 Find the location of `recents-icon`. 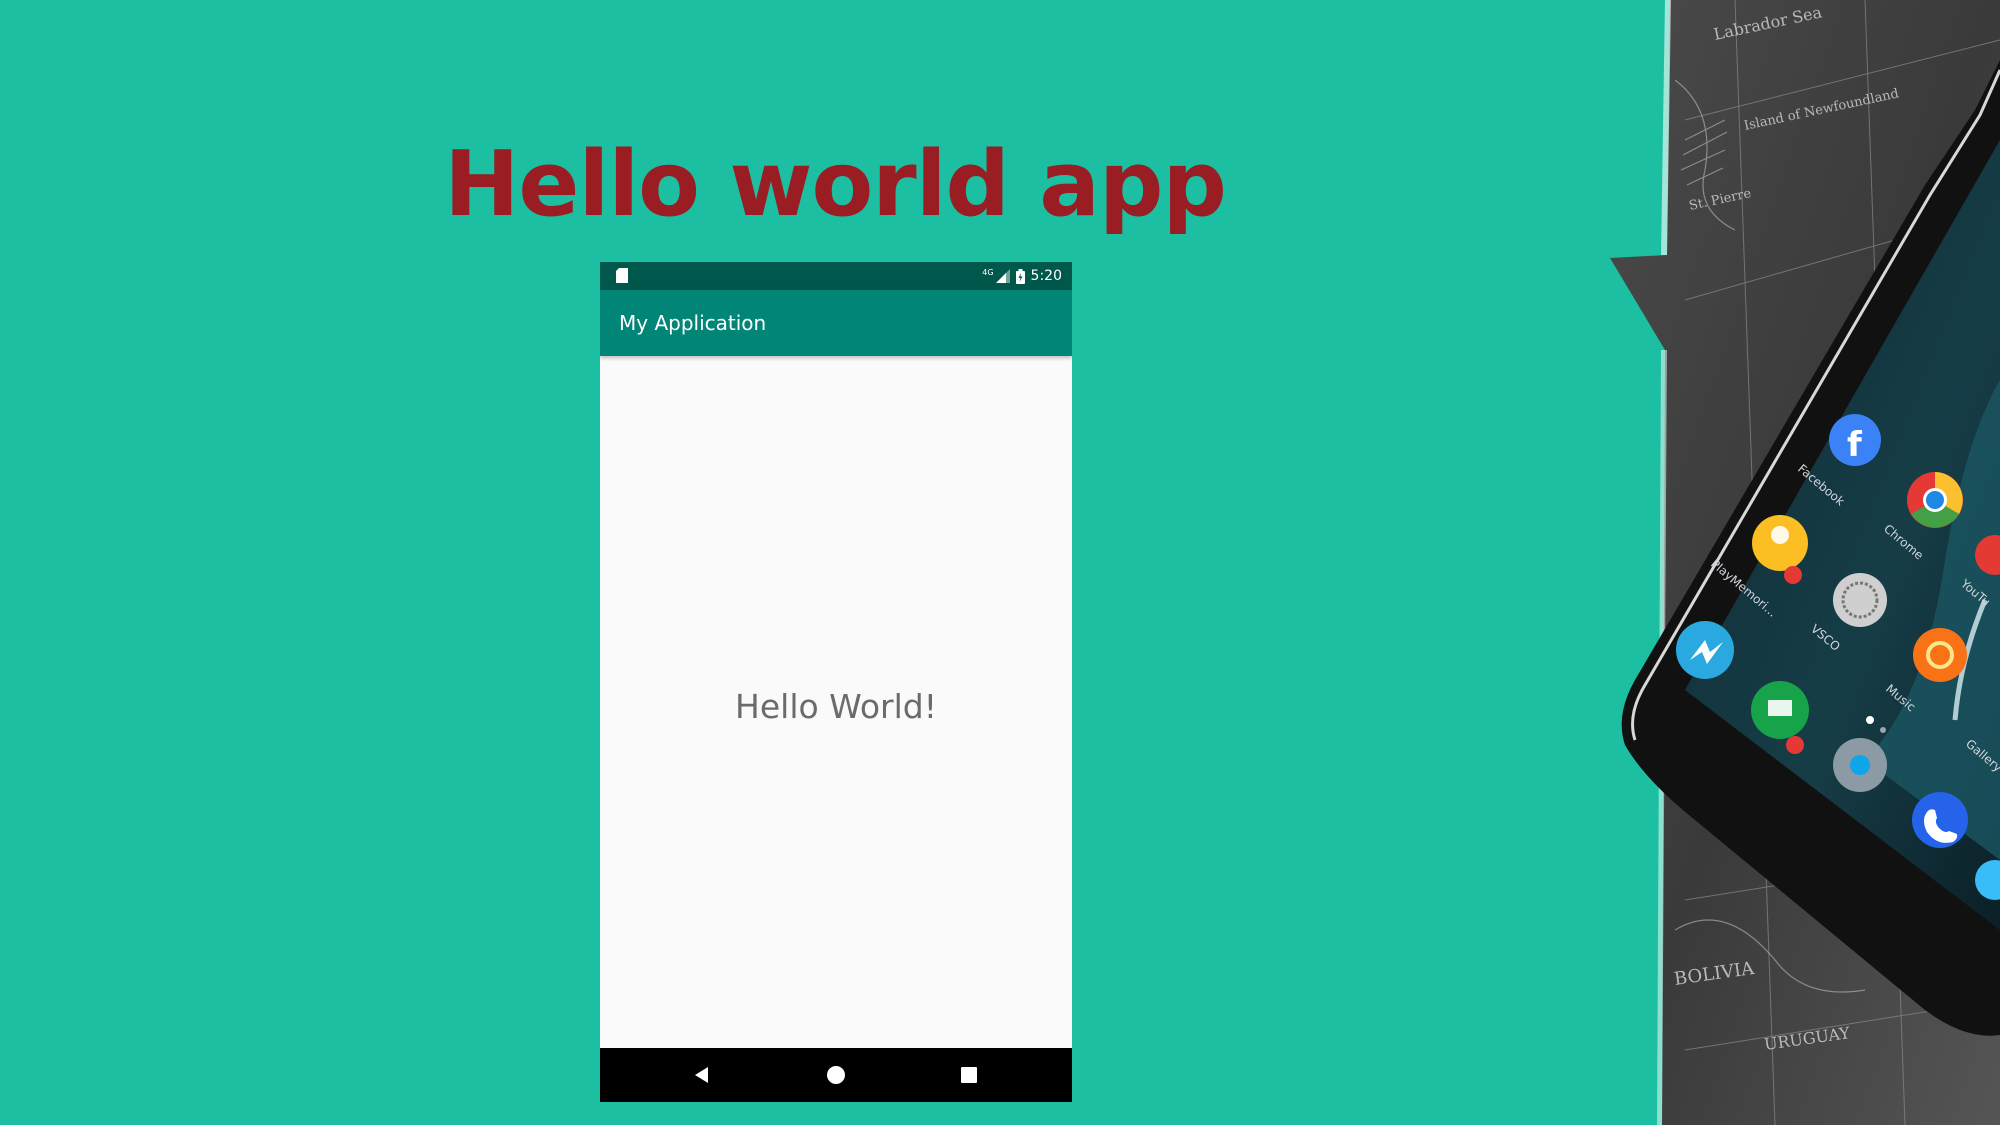

recents-icon is located at coordinates (969, 1075).